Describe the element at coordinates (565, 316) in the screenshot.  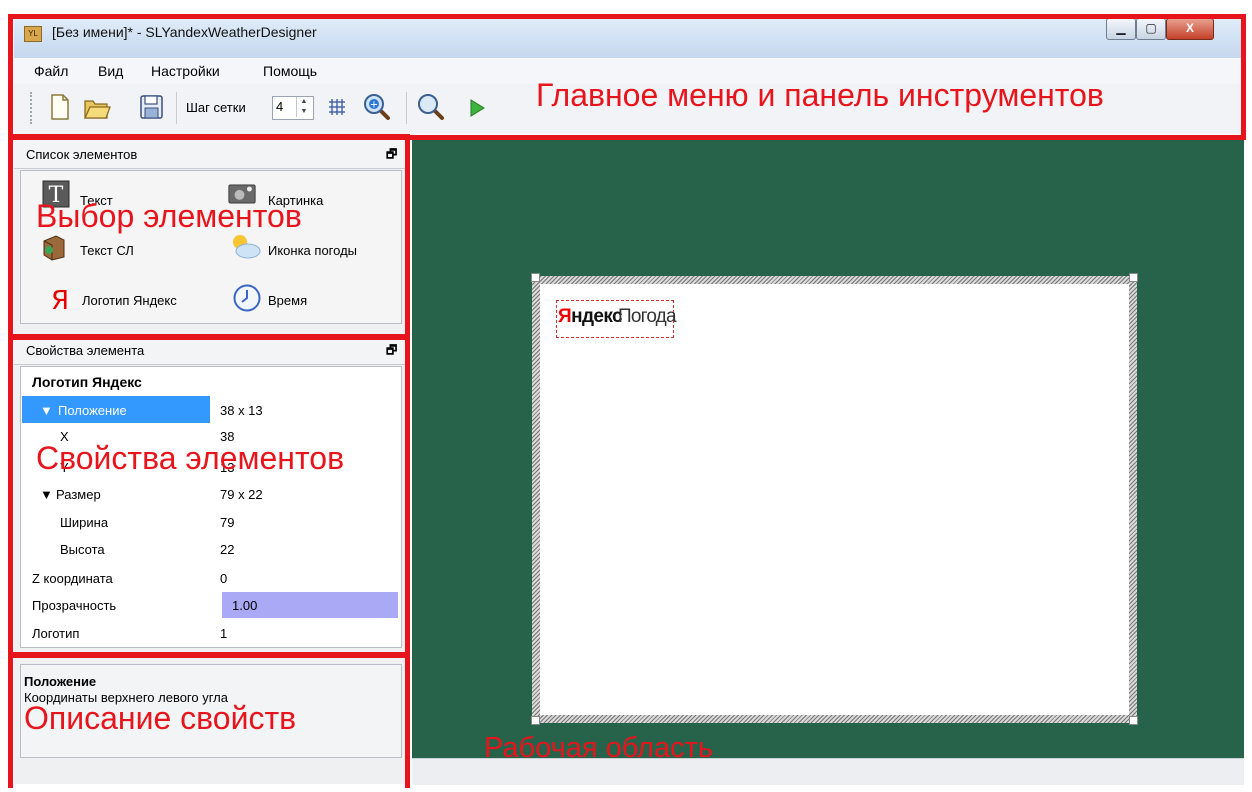
I see `yandex-logo-letter: Я` at that location.